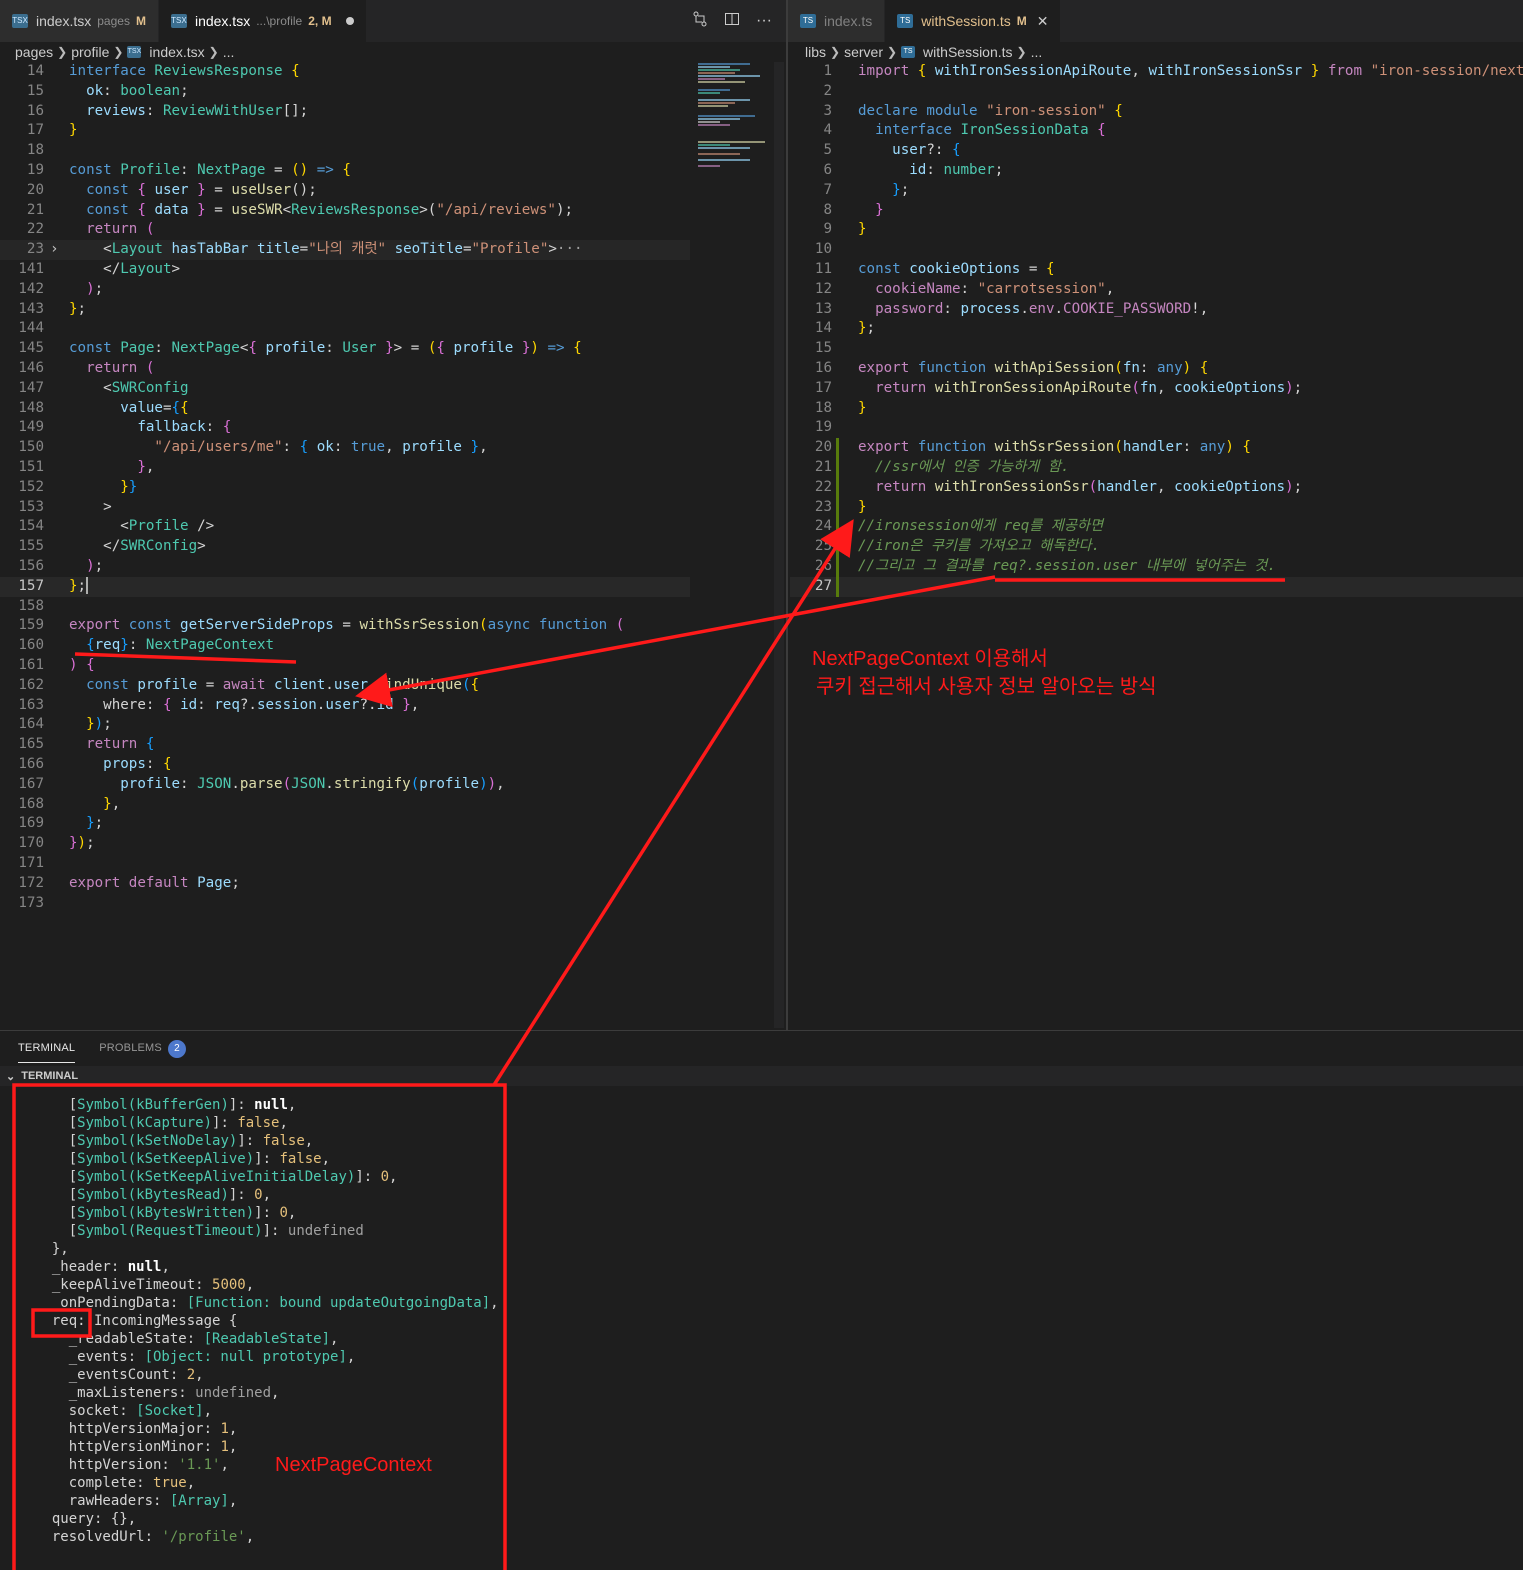 The width and height of the screenshot is (1523, 1570). What do you see at coordinates (345, 824) in the screenshot?
I see `code-line: 169 };` at bounding box center [345, 824].